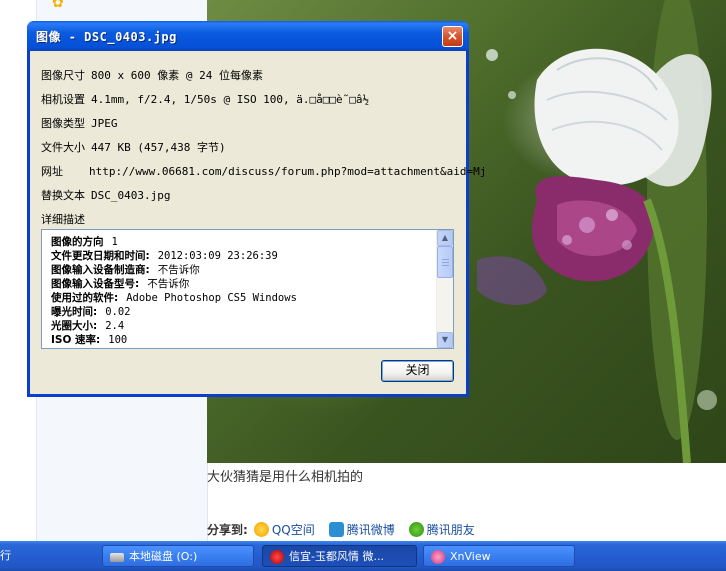 The image size is (726, 571). Describe the element at coordinates (74, 326) in the screenshot. I see `detail-key: 光圈大小:` at that location.